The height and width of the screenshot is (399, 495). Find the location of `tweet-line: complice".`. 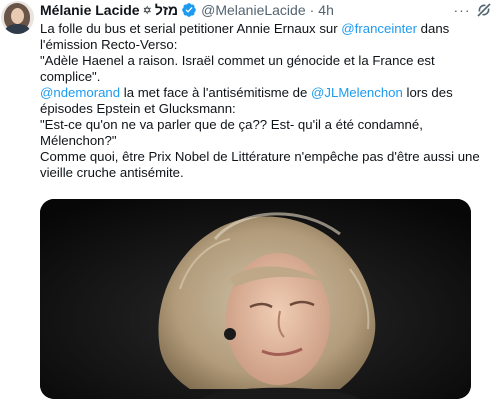

tweet-line: complice". is located at coordinates (70, 76).